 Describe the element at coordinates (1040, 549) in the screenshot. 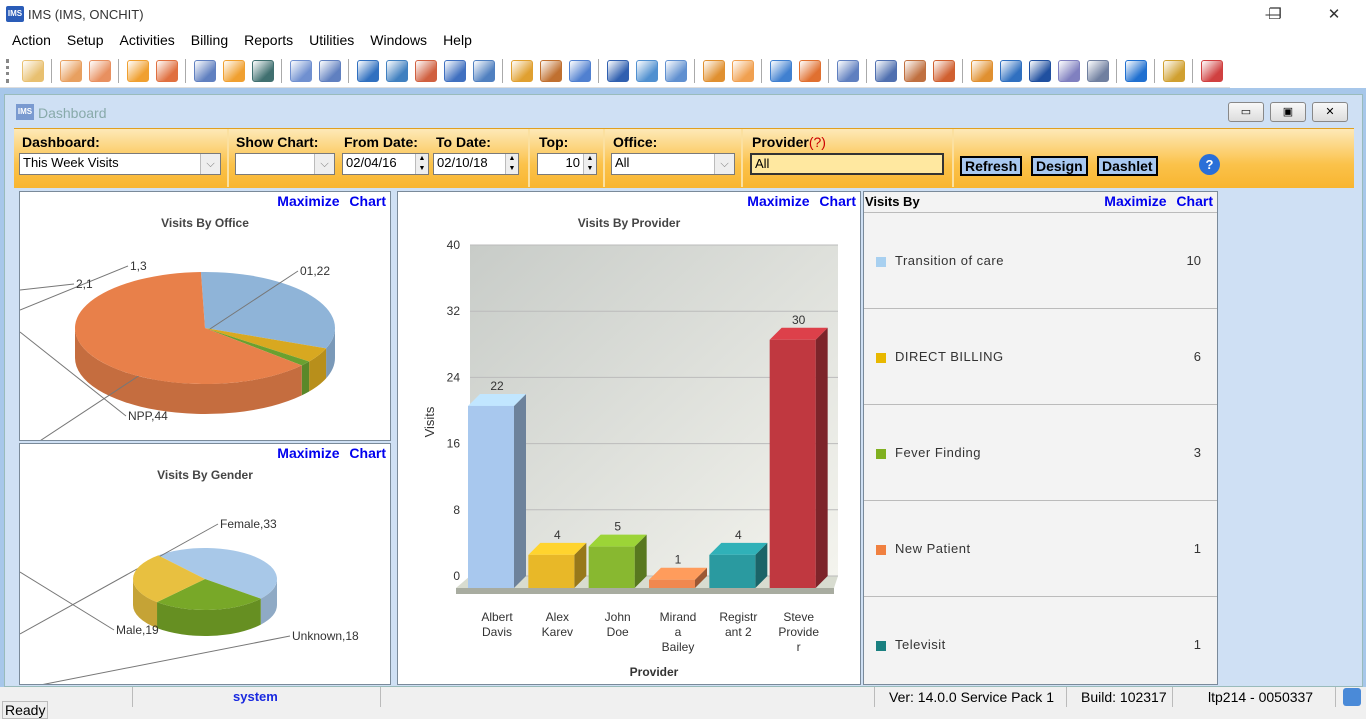

I see `list-item: New Patient 1` at that location.